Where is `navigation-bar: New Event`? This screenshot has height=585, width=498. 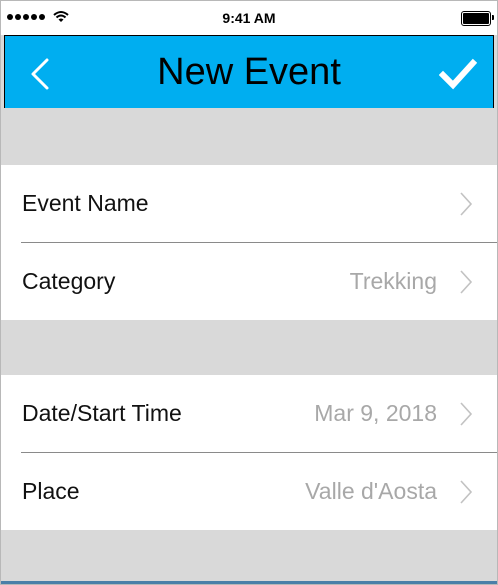
navigation-bar: New Event is located at coordinates (249, 72).